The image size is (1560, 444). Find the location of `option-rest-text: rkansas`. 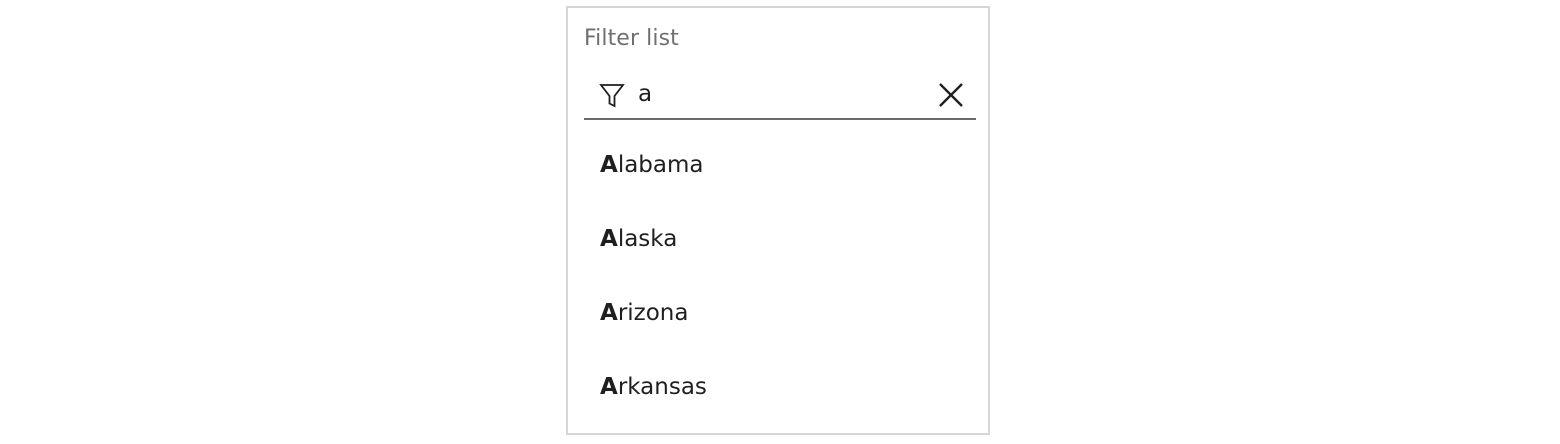

option-rest-text: rkansas is located at coordinates (662, 387).